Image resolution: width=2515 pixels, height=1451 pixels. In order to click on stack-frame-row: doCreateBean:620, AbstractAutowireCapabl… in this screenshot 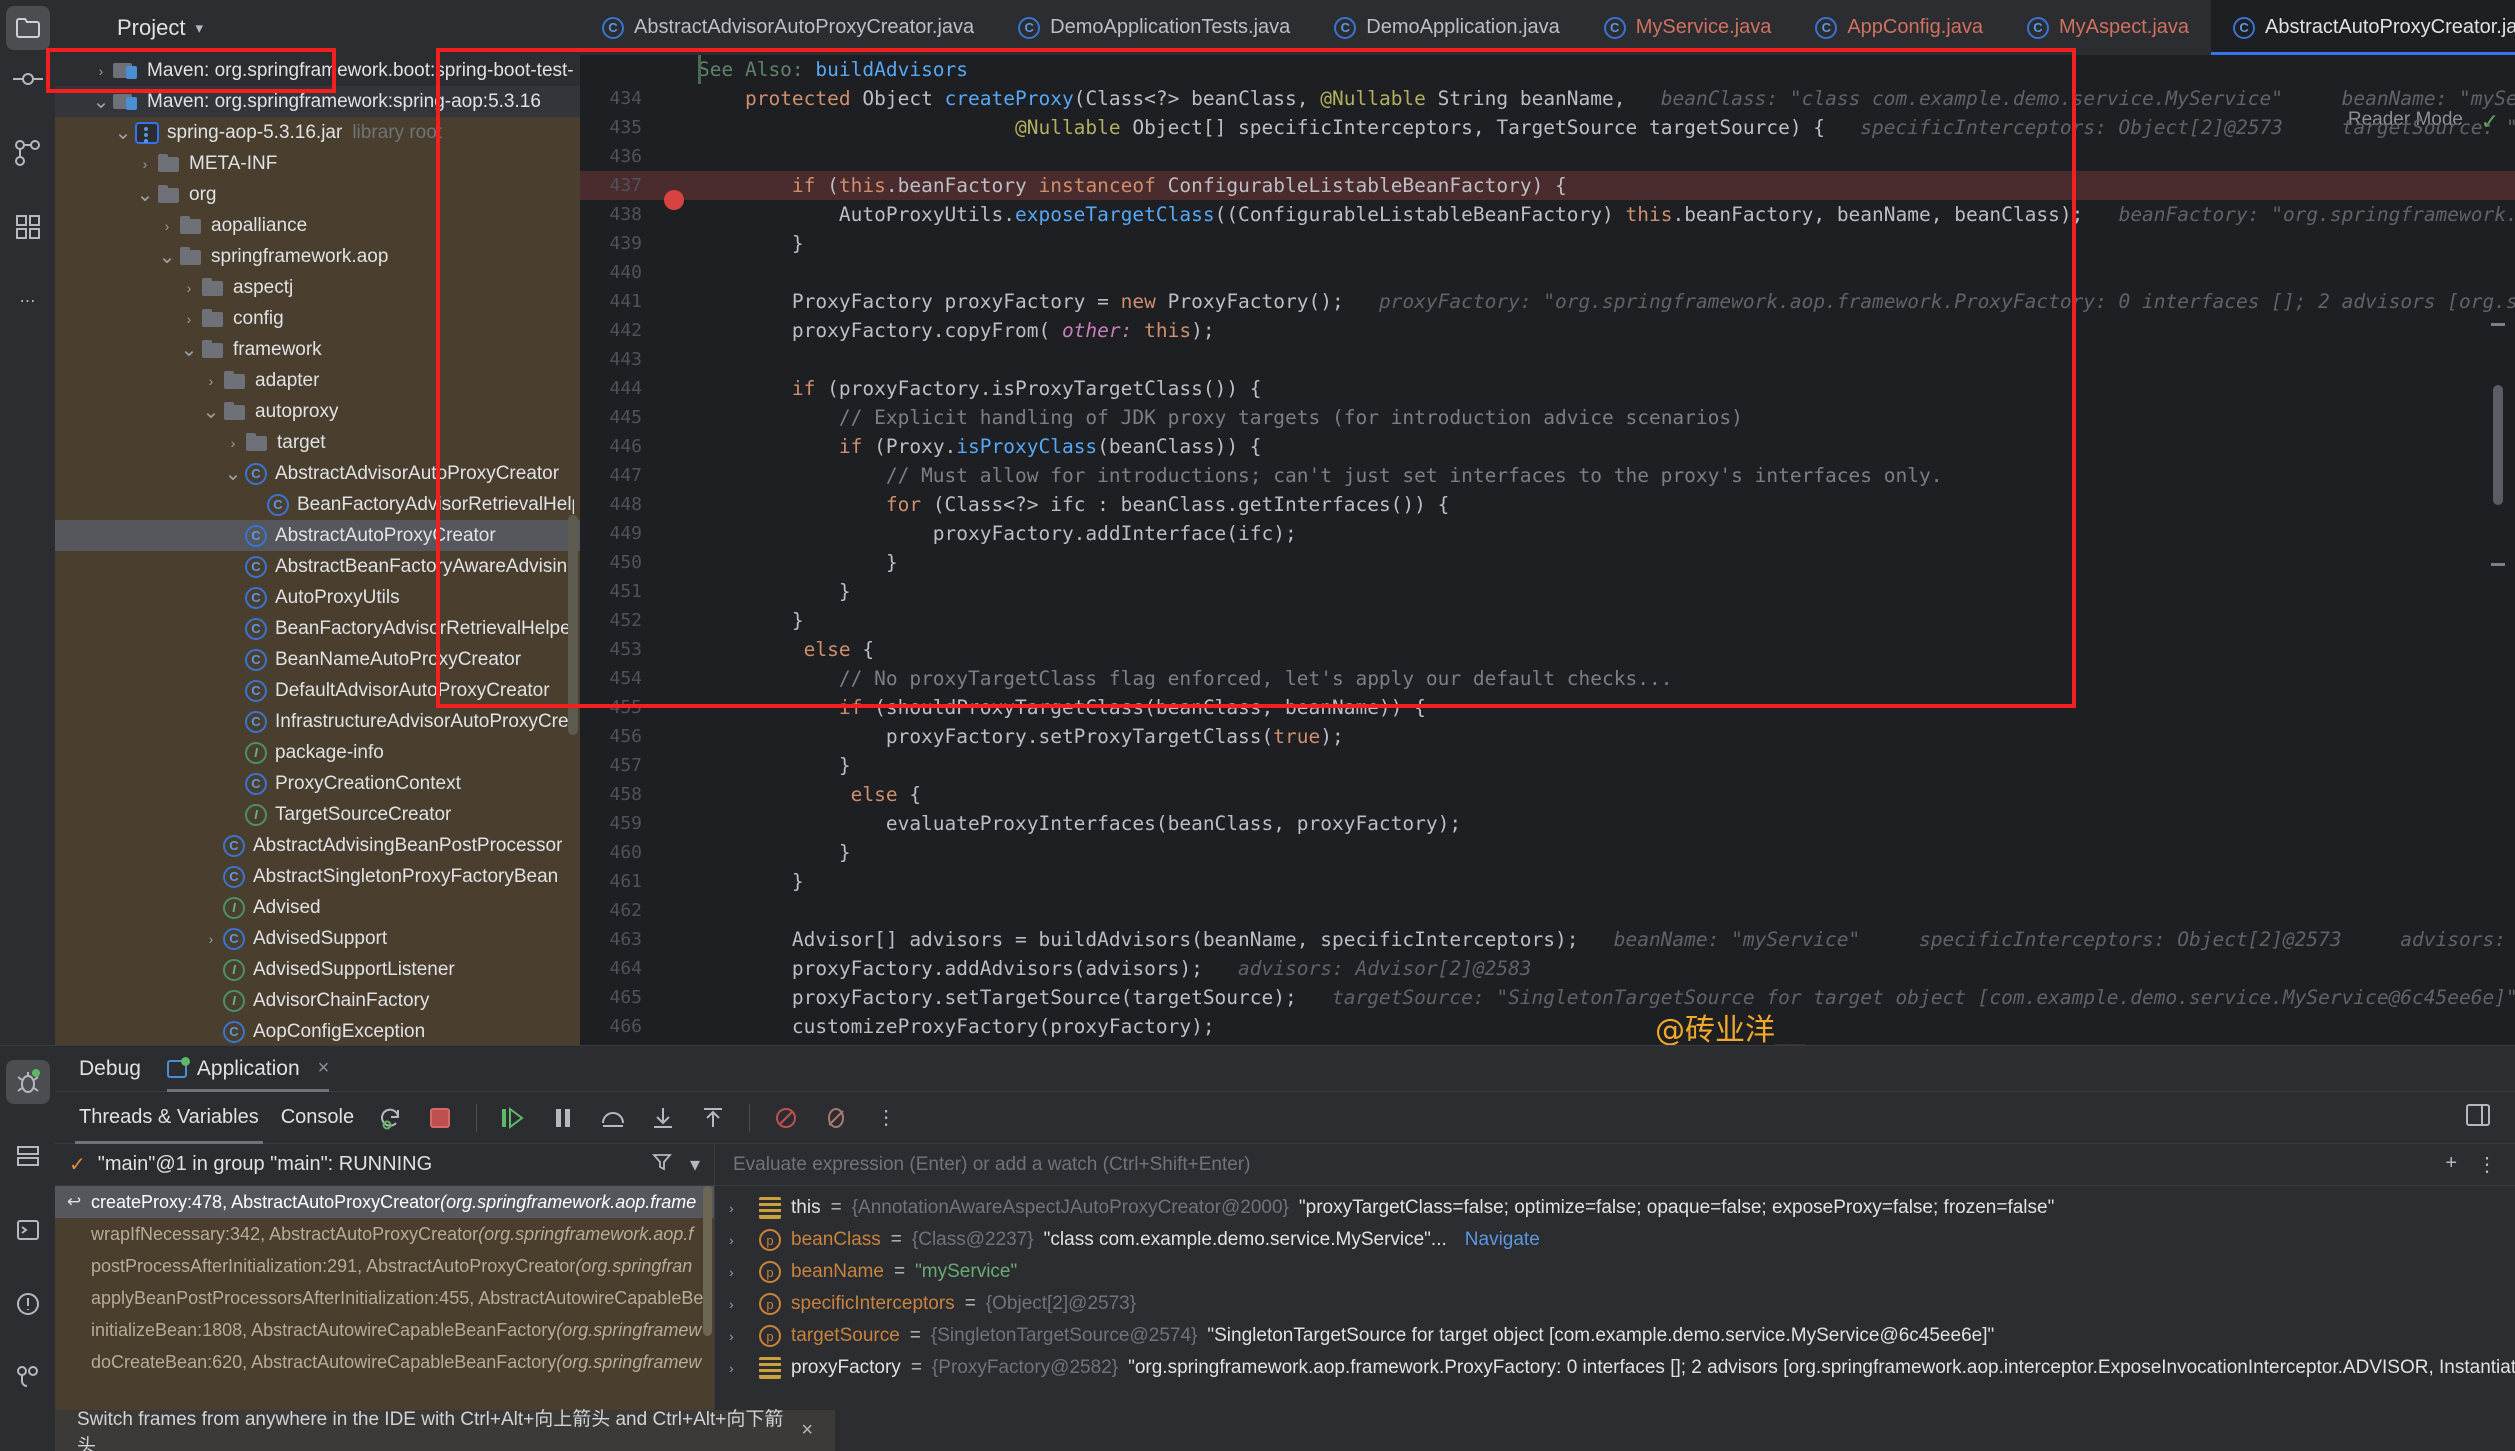, I will do `click(384, 1362)`.